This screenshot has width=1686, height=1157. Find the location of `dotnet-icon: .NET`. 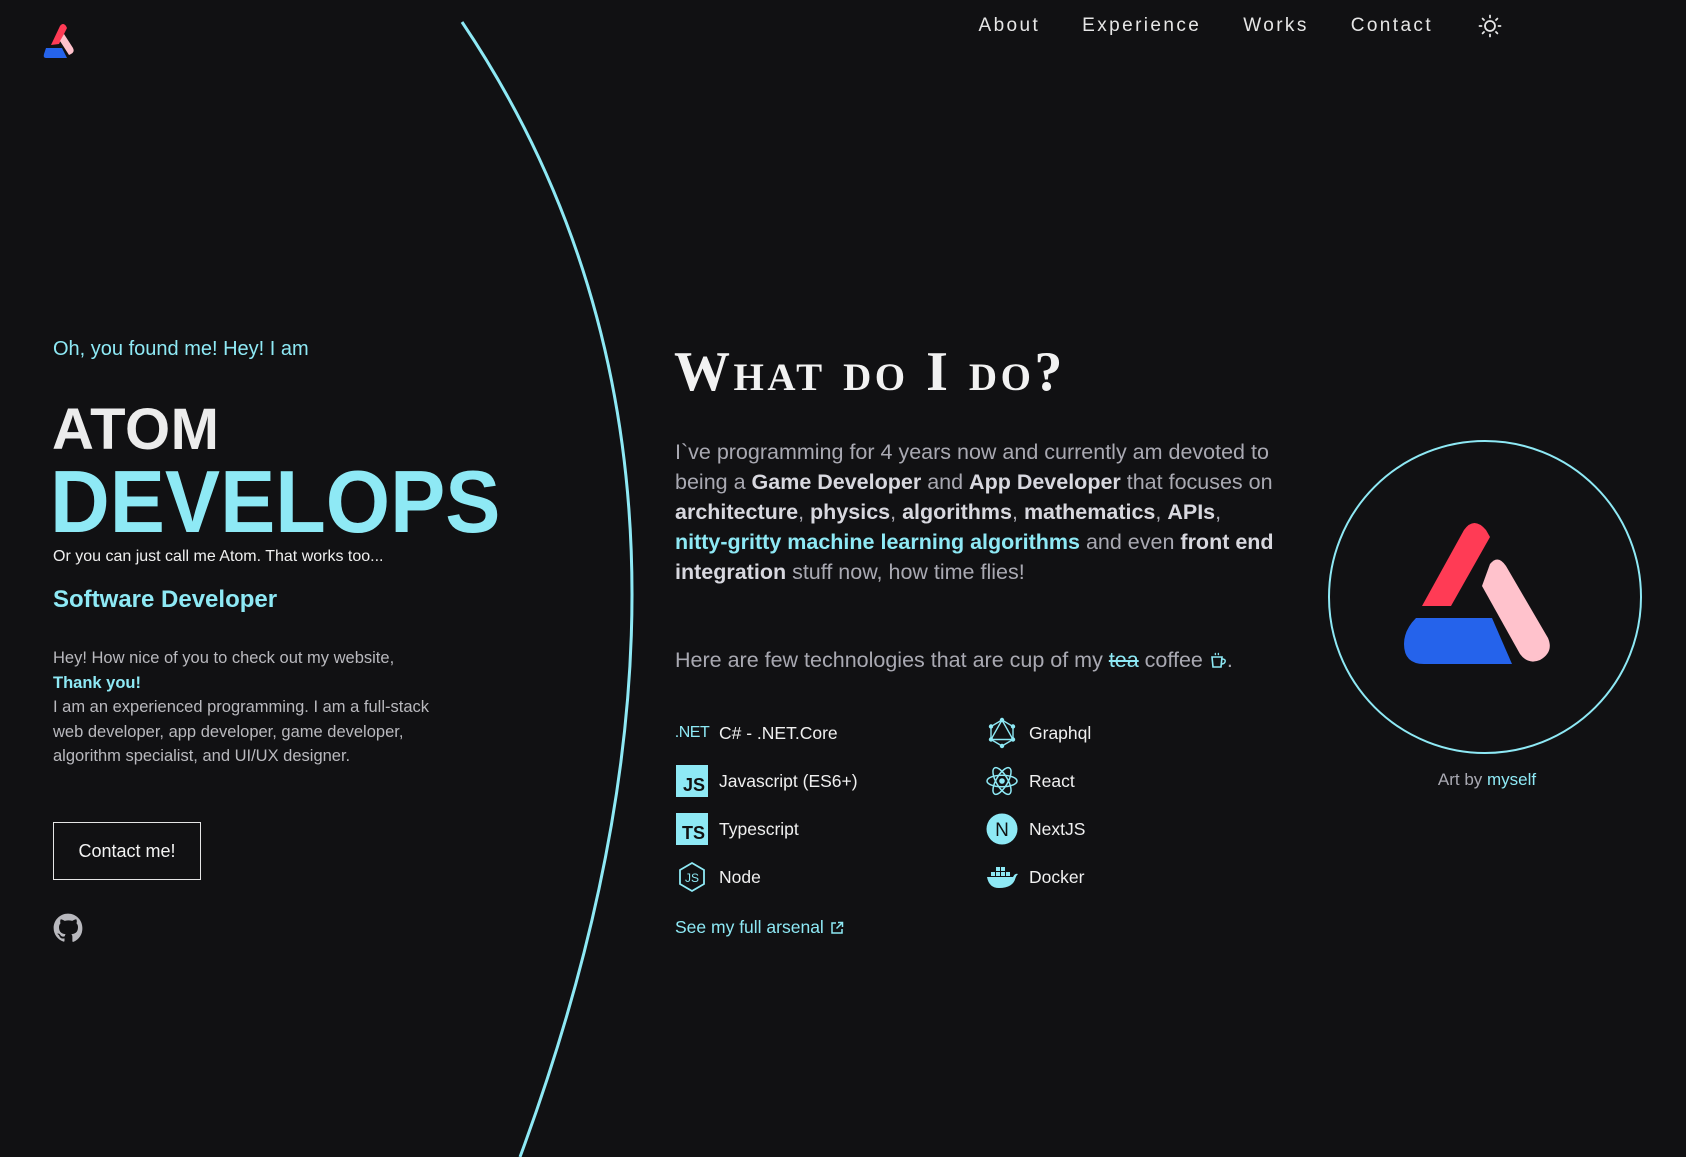

dotnet-icon: .NET is located at coordinates (692, 732).